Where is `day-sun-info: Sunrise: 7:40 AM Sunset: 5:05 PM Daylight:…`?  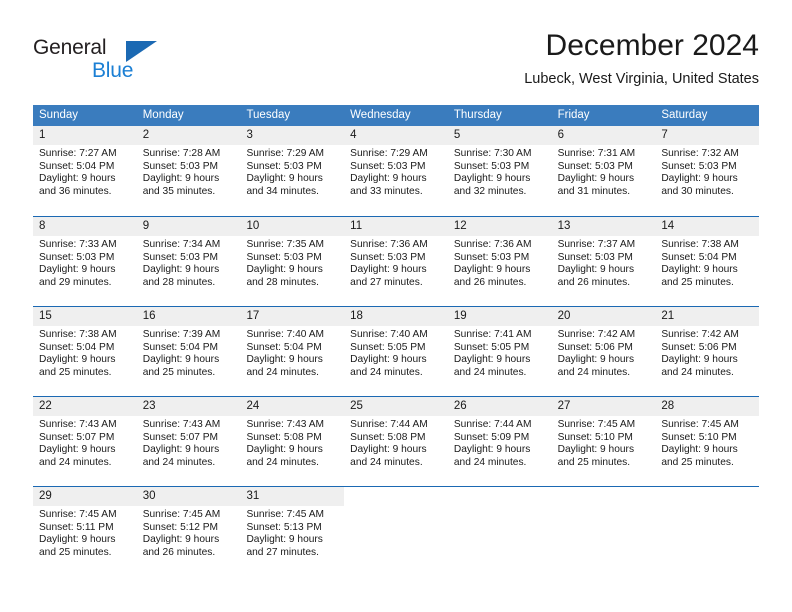
day-sun-info: Sunrise: 7:40 AM Sunset: 5:05 PM Daylight:… is located at coordinates (396, 352).